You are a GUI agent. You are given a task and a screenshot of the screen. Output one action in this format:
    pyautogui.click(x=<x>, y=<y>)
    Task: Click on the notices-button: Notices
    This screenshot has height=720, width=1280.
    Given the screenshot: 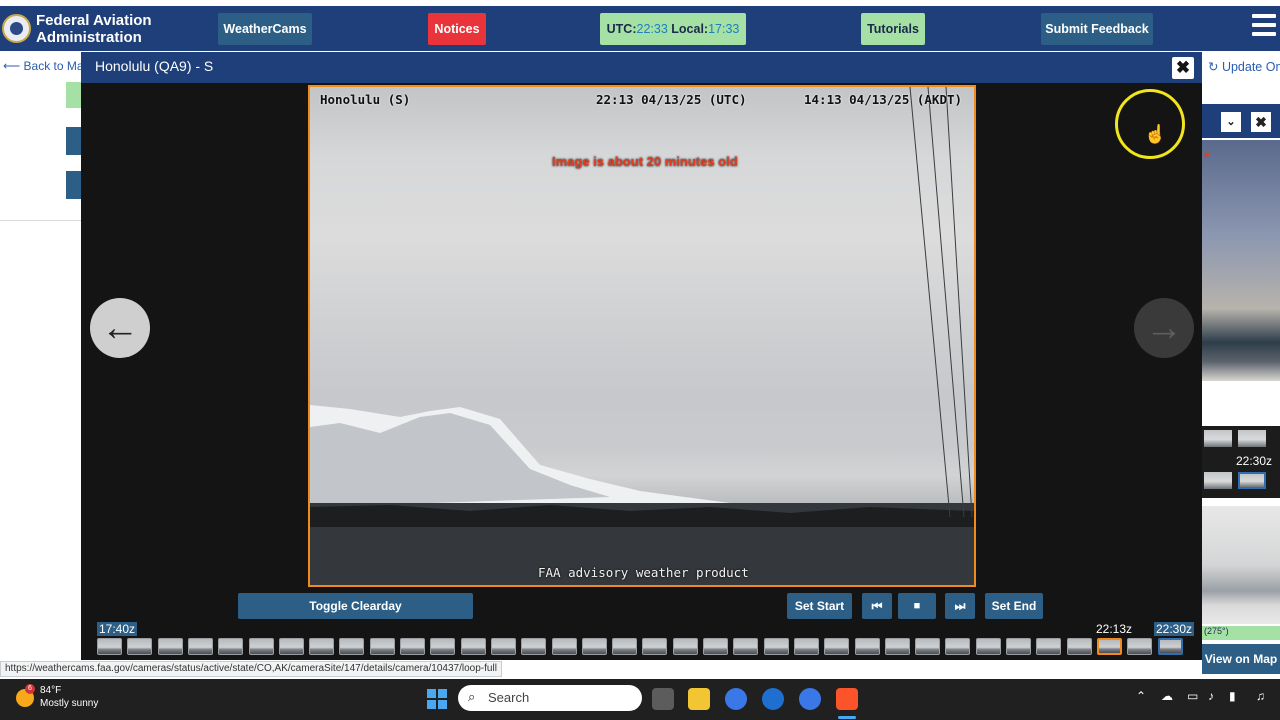 What is the action you would take?
    pyautogui.click(x=457, y=29)
    